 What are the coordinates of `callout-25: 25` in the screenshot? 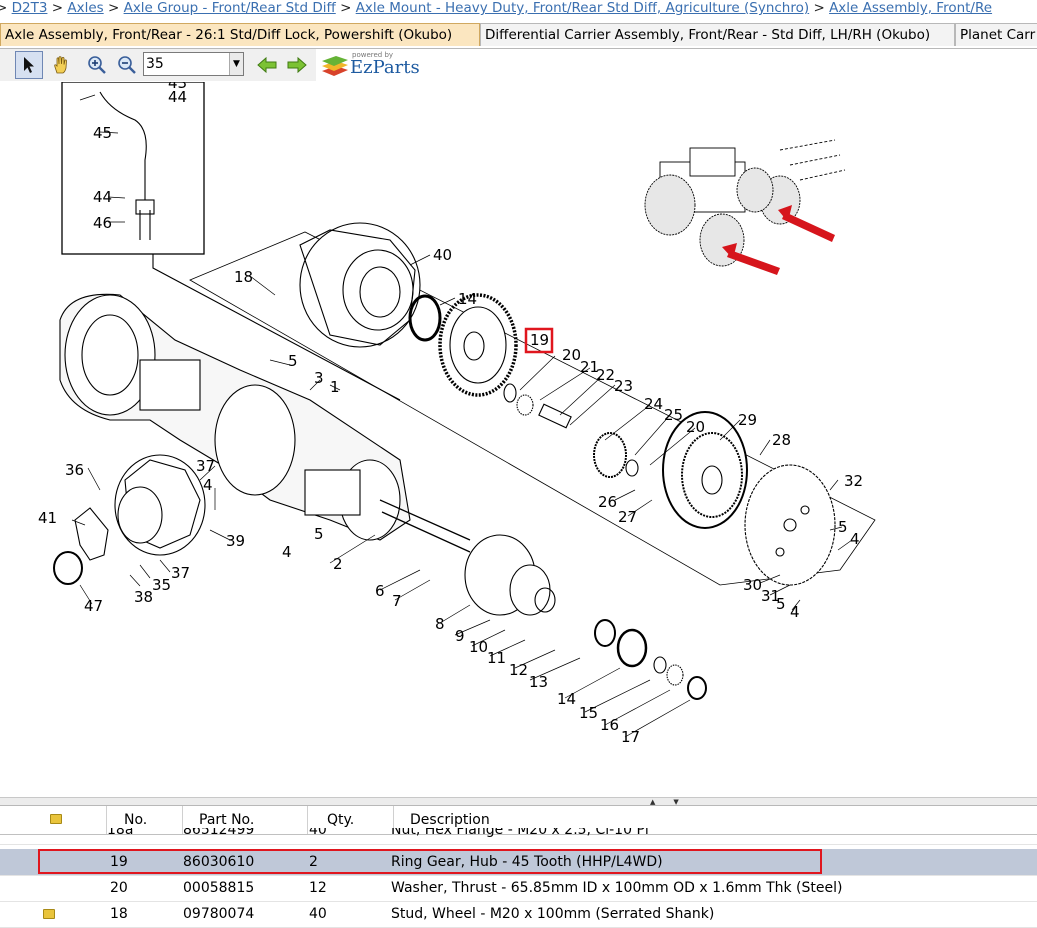 It's located at (673, 415).